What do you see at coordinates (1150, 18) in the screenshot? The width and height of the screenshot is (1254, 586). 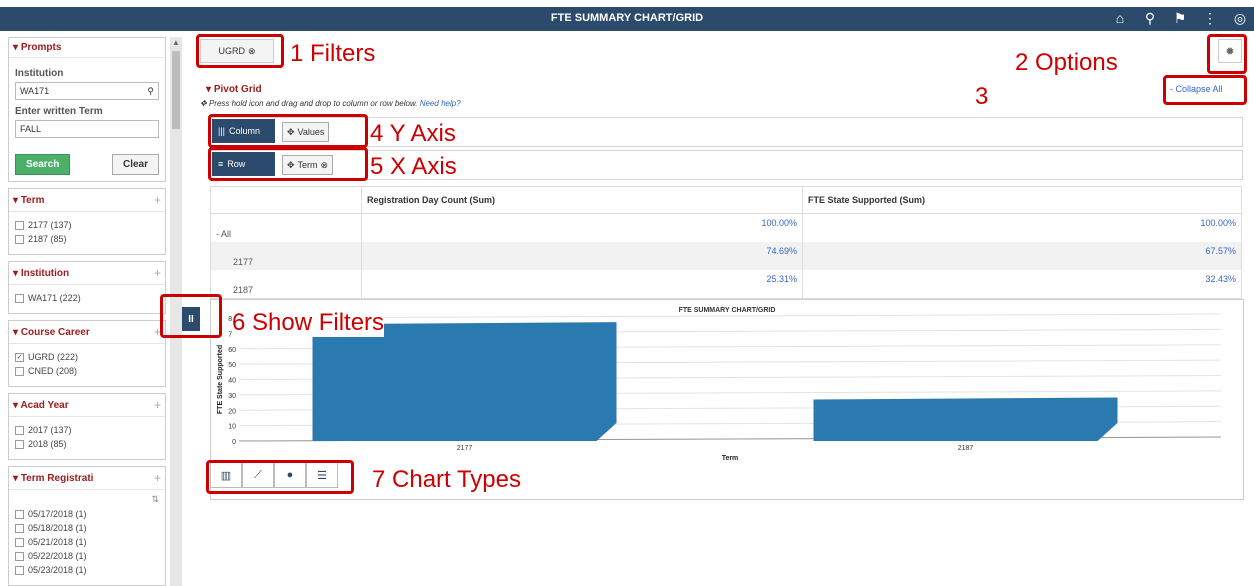 I see `search-icon: ⚲` at bounding box center [1150, 18].